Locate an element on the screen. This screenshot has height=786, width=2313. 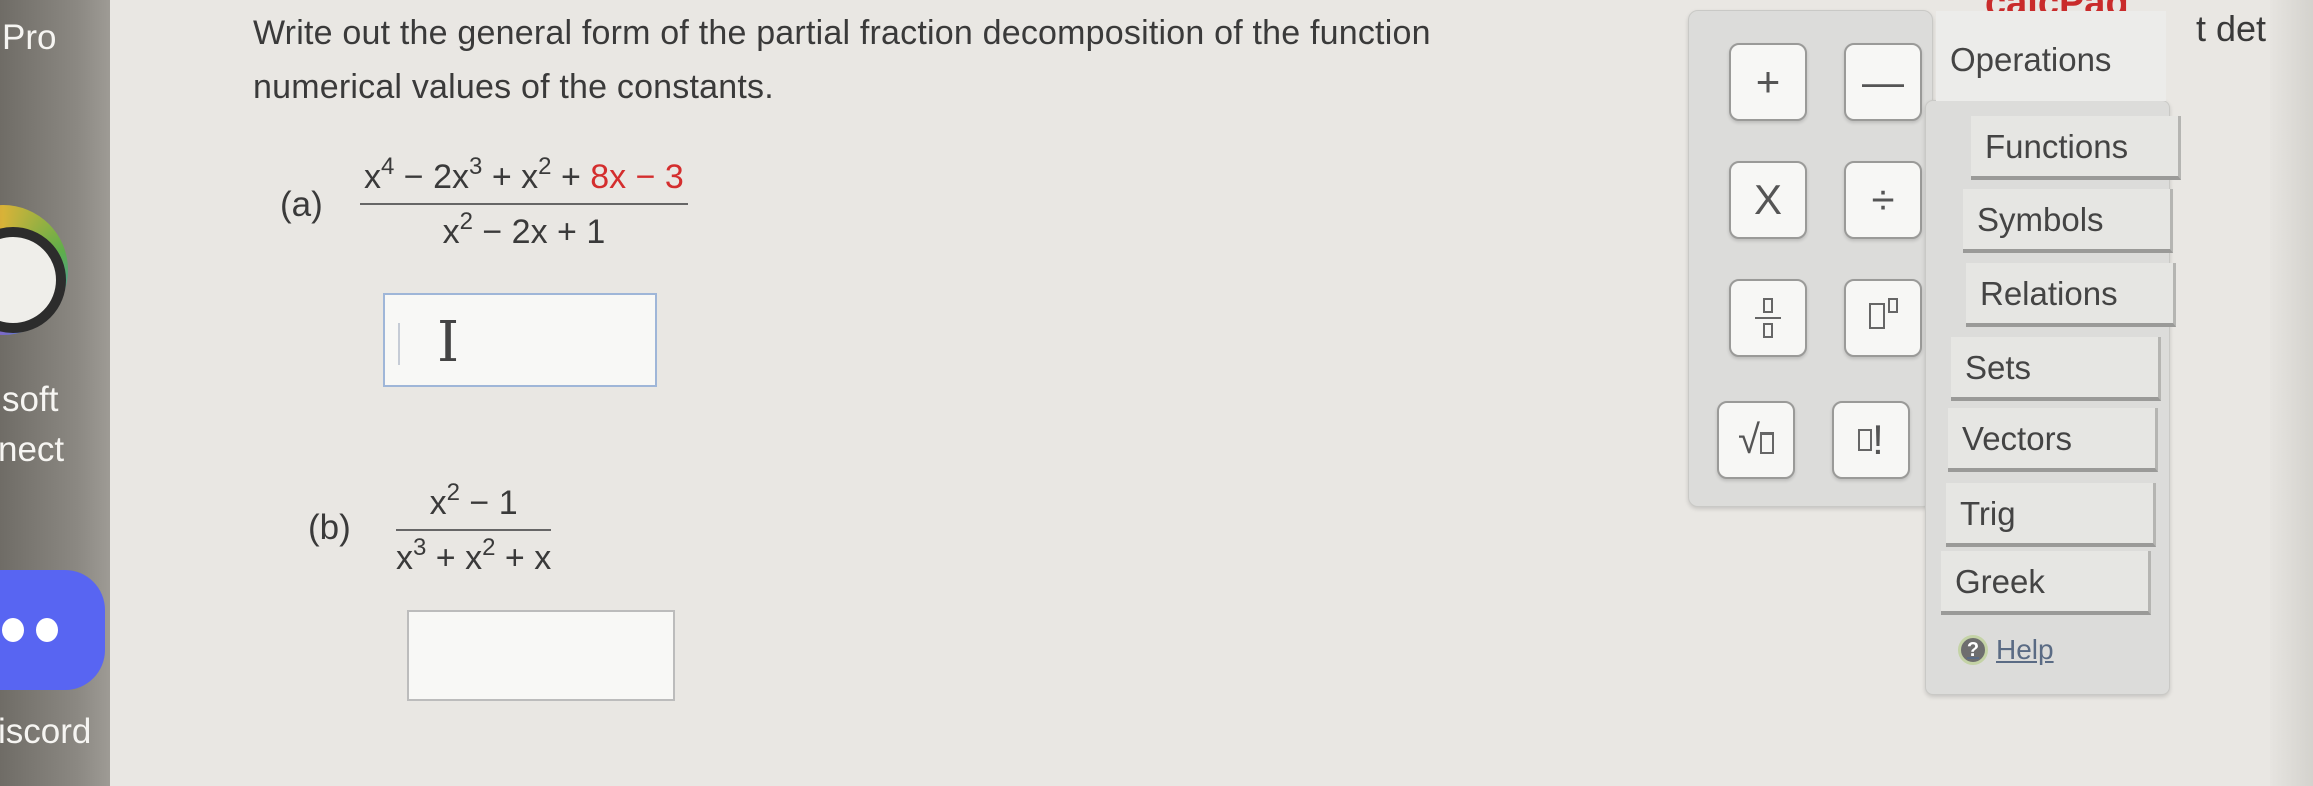
os-dock: Pro soft nect iscord is located at coordinates (55, 393).